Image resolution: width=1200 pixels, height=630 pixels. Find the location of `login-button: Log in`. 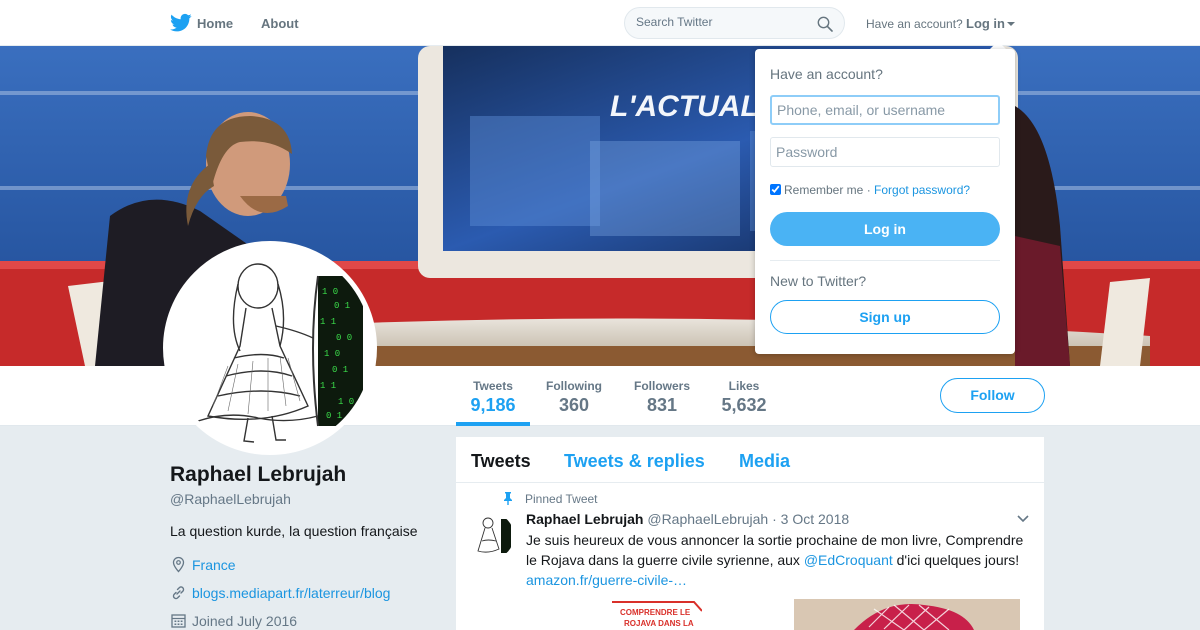

login-button: Log in is located at coordinates (885, 229).